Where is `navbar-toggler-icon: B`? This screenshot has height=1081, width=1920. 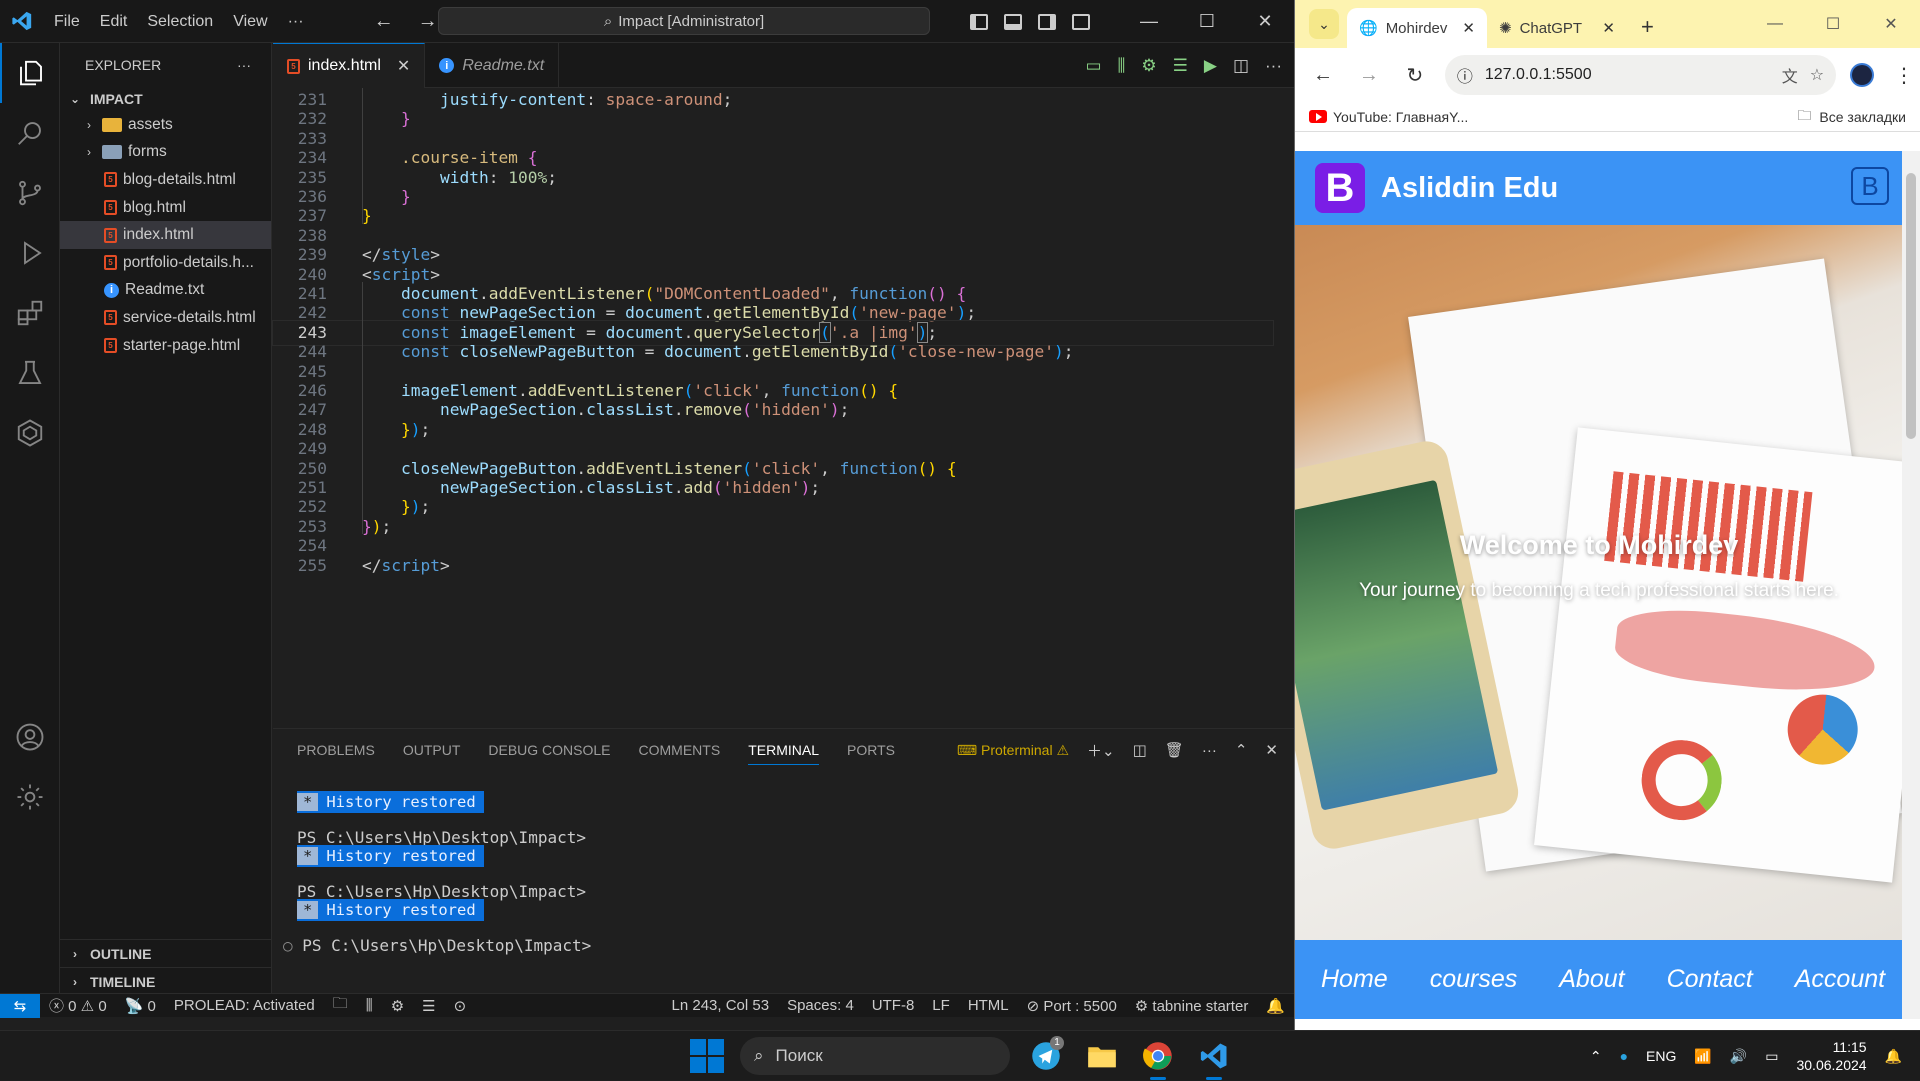 navbar-toggler-icon: B is located at coordinates (1870, 186).